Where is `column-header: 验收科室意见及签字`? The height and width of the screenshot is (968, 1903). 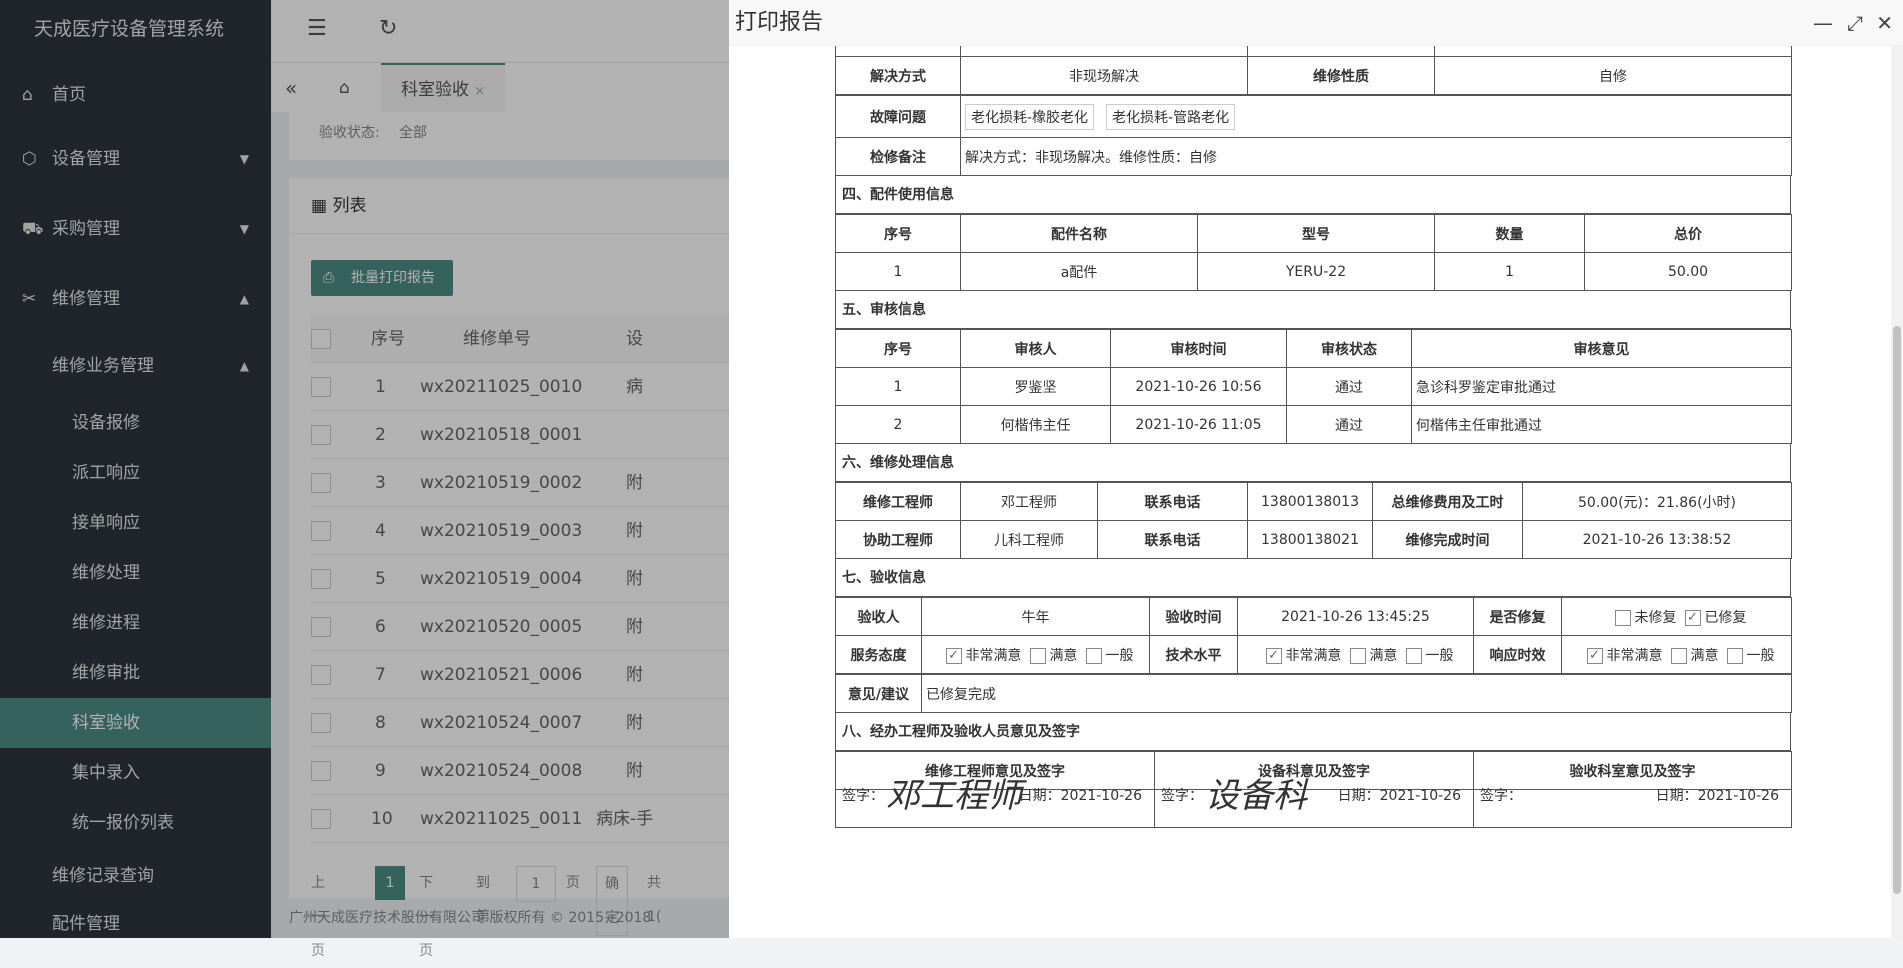 column-header: 验收科室意见及签字 is located at coordinates (1632, 770).